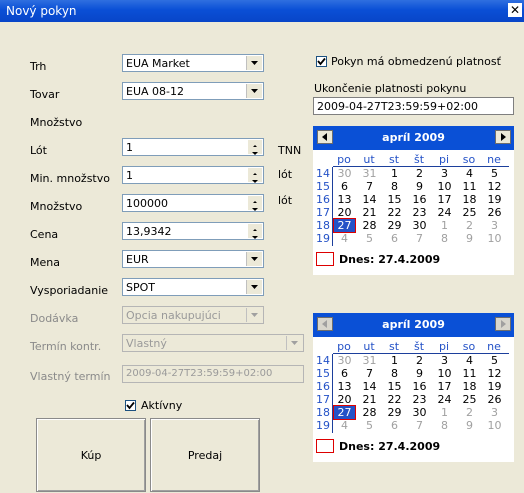 The image size is (524, 493). I want to click on mena-select: EUR, so click(193, 259).